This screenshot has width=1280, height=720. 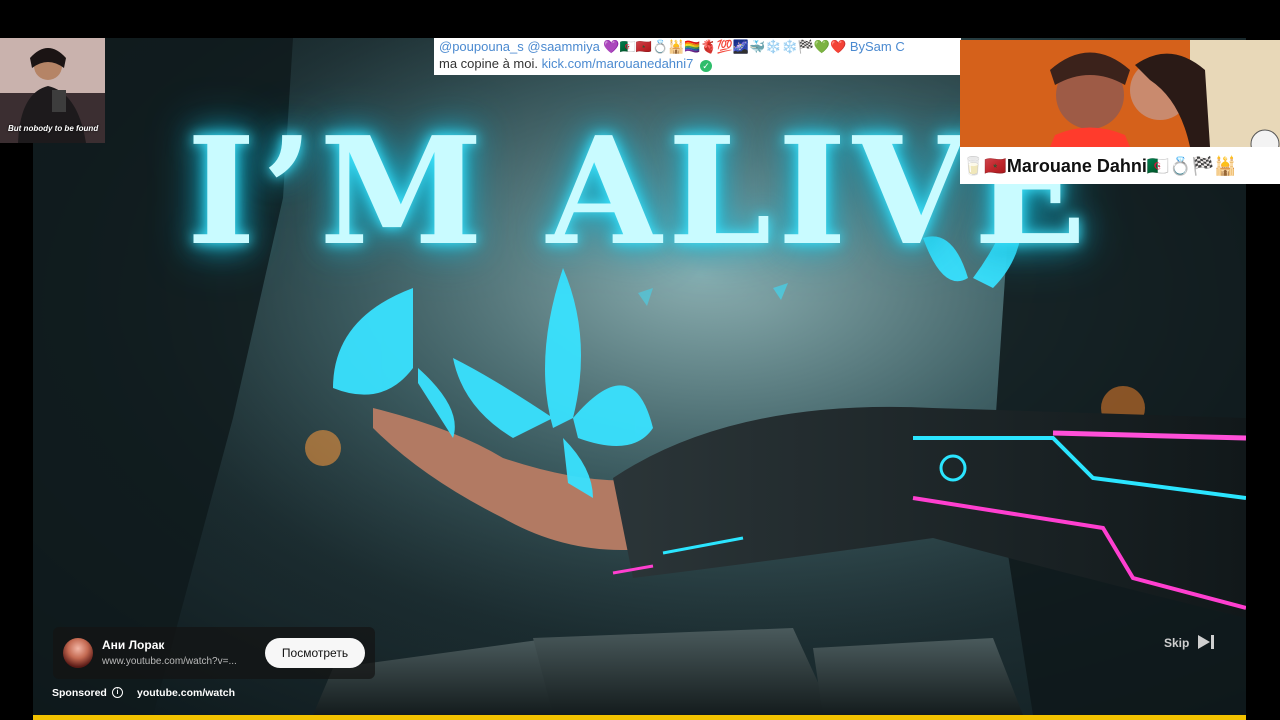 What do you see at coordinates (639, 717) in the screenshot?
I see `ad-progress-bar` at bounding box center [639, 717].